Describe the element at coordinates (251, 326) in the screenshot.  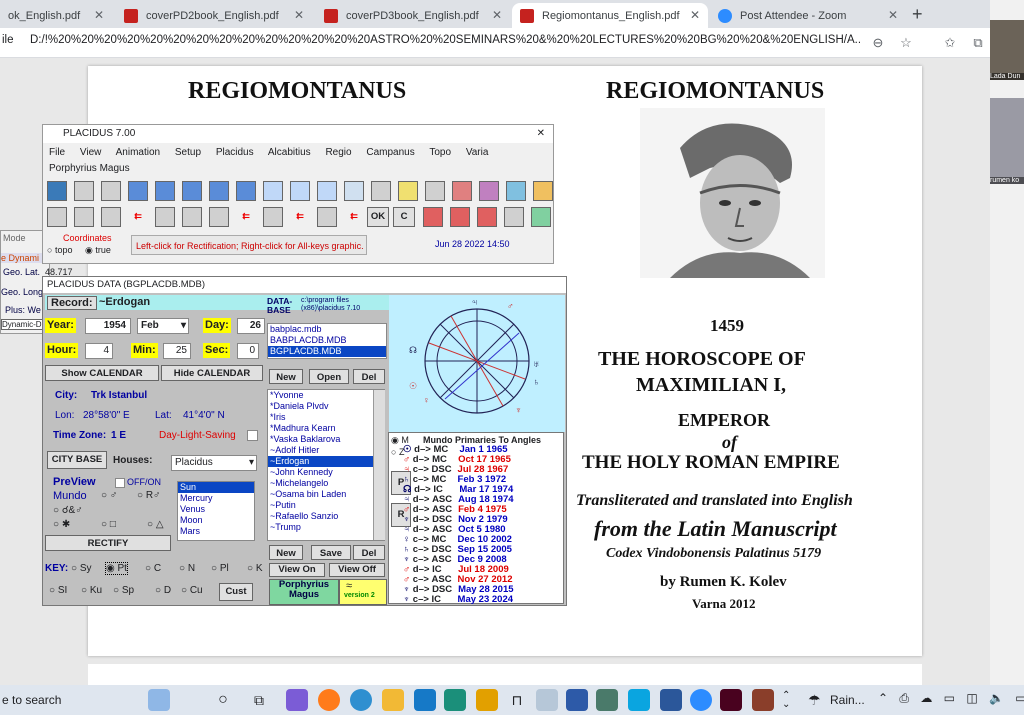
I see `day-field: 26` at that location.